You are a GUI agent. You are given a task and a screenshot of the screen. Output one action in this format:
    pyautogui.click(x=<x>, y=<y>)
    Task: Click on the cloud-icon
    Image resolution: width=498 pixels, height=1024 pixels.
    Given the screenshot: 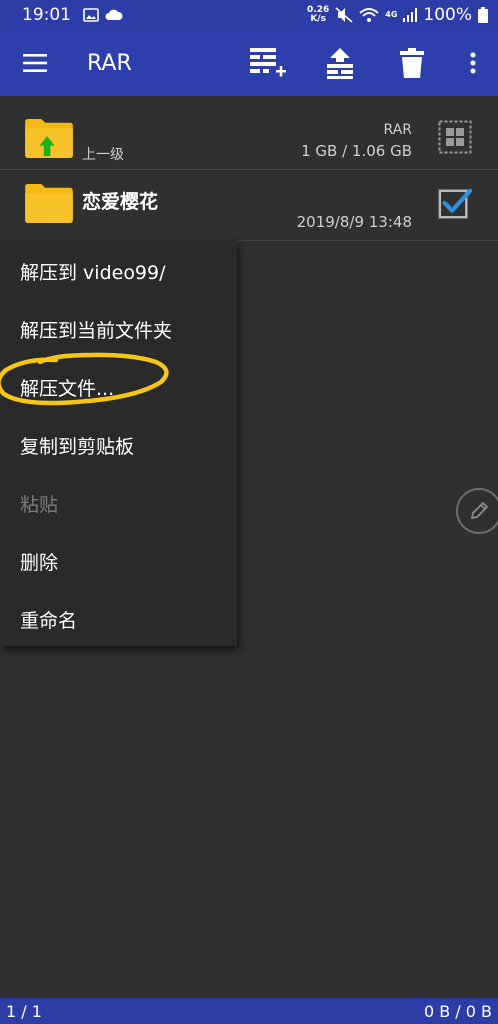 What is the action you would take?
    pyautogui.click(x=114, y=14)
    